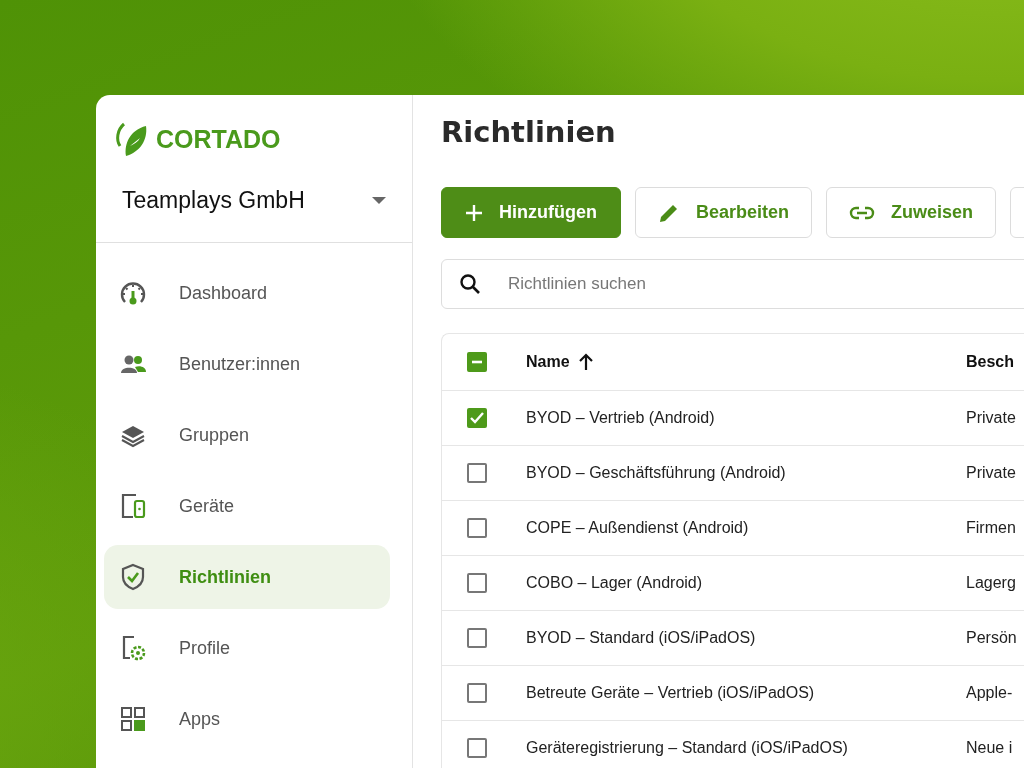  Describe the element at coordinates (687, 748) in the screenshot. I see `table-cell-text: Geräteregistrierung – Standard (iOS/iPadOS)` at that location.